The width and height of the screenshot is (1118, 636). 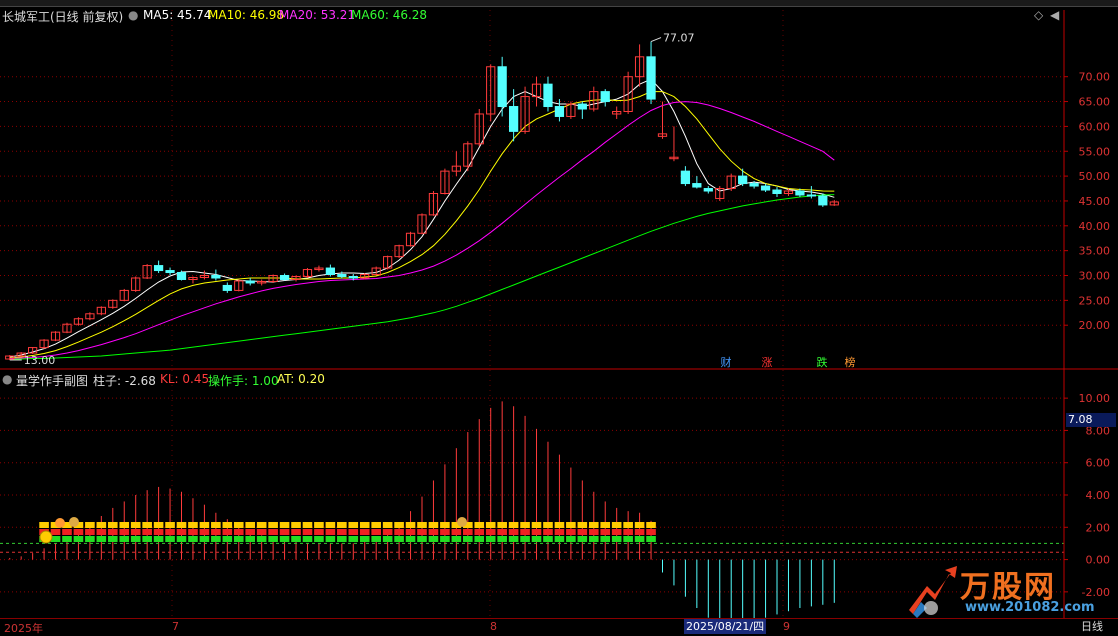 What do you see at coordinates (1038, 15) in the screenshot?
I see `expand-icon: ◇` at bounding box center [1038, 15].